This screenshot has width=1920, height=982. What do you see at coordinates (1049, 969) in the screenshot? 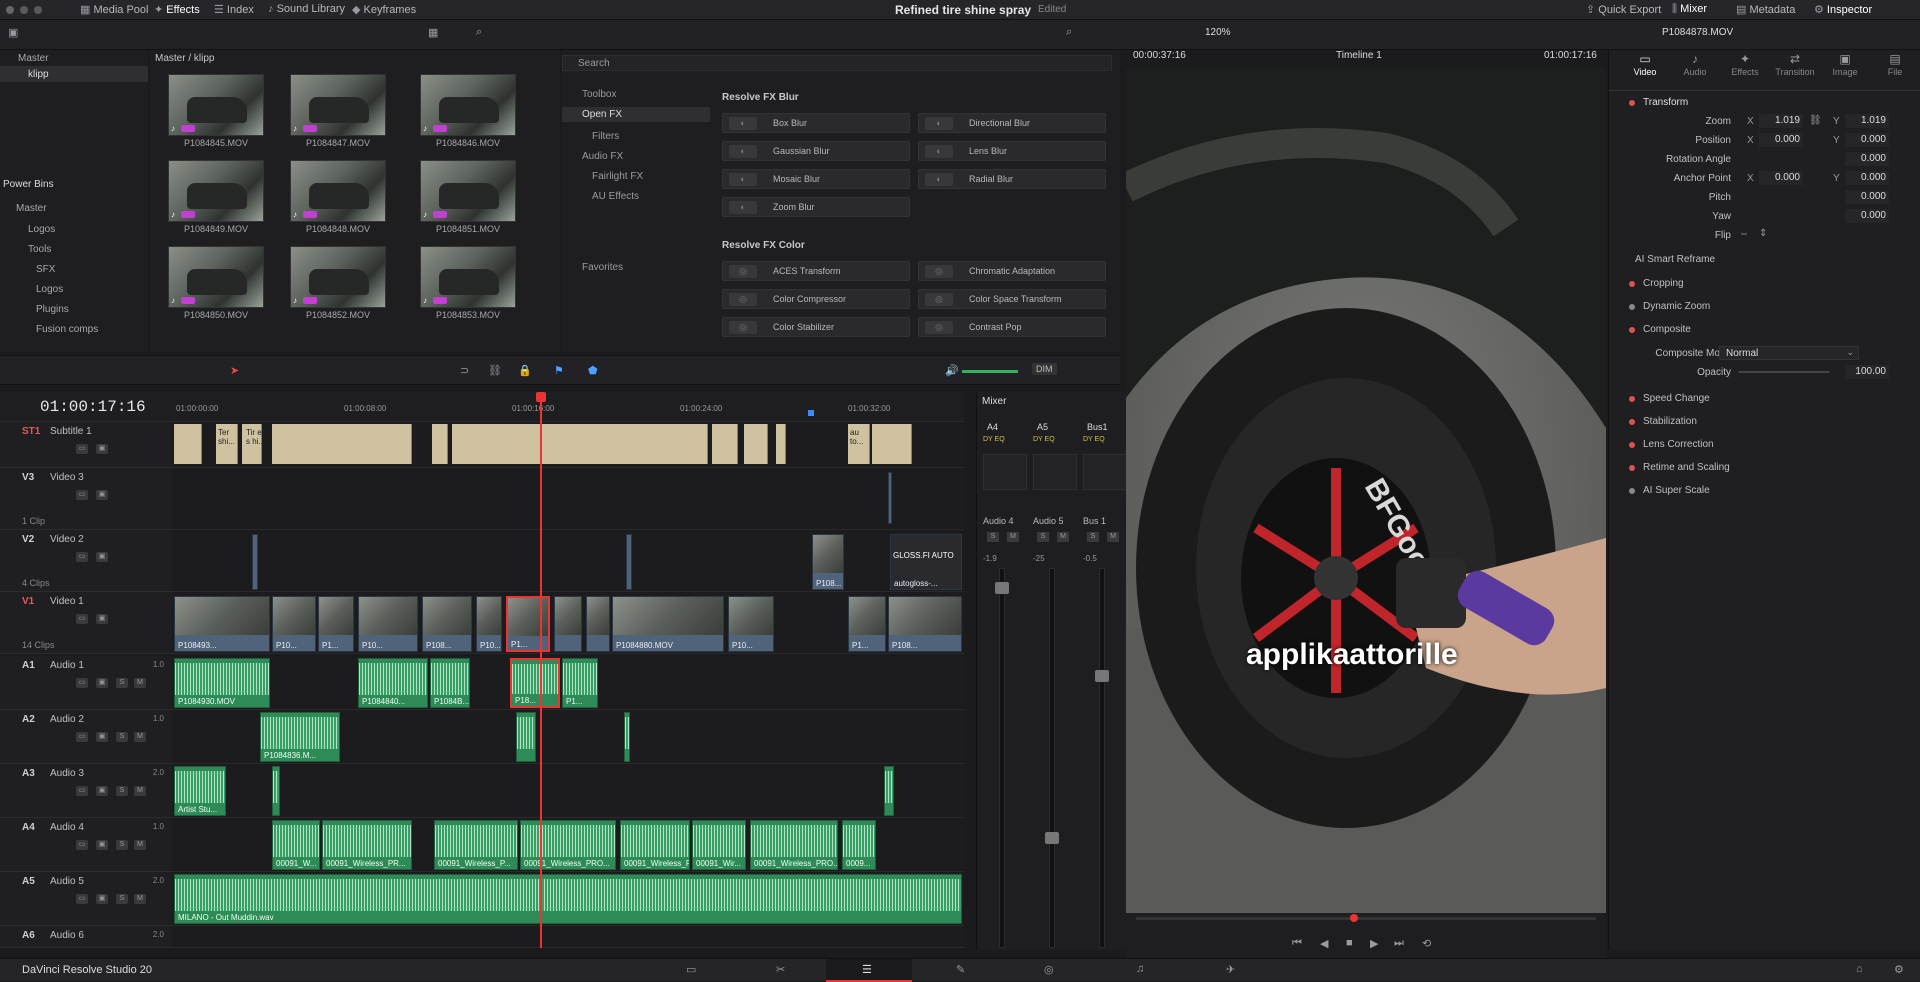
I see `color-page-icon: ◎` at bounding box center [1049, 969].